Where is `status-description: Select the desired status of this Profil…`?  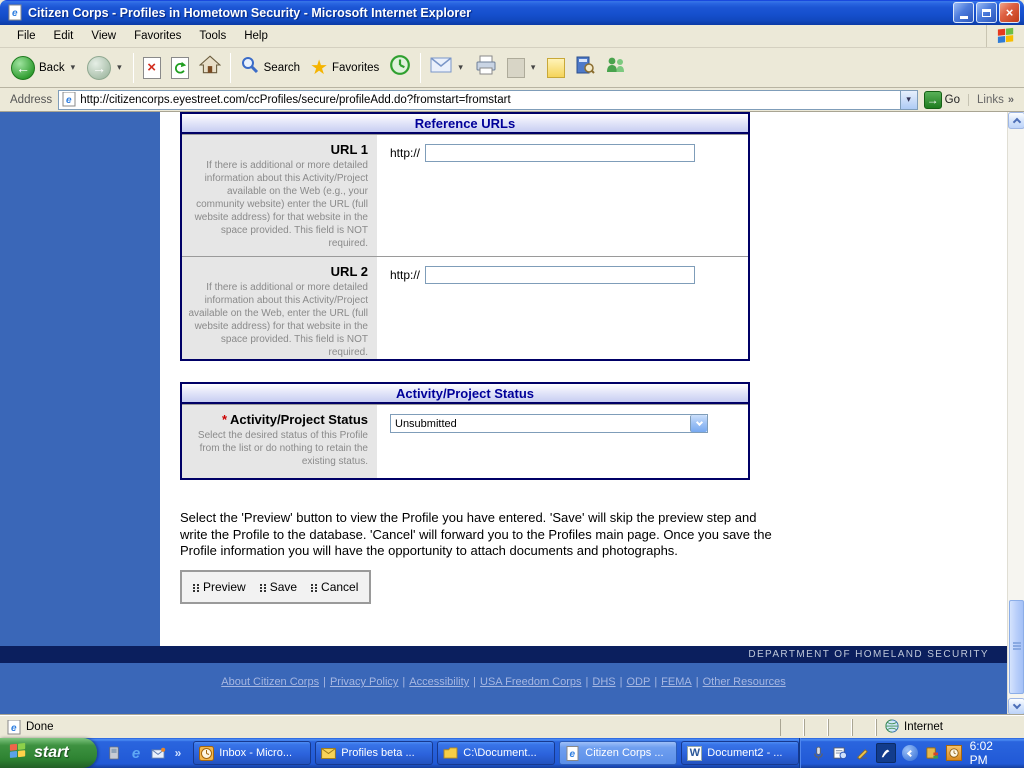
status-description: Select the desired status of this Profil… is located at coordinates (282, 448).